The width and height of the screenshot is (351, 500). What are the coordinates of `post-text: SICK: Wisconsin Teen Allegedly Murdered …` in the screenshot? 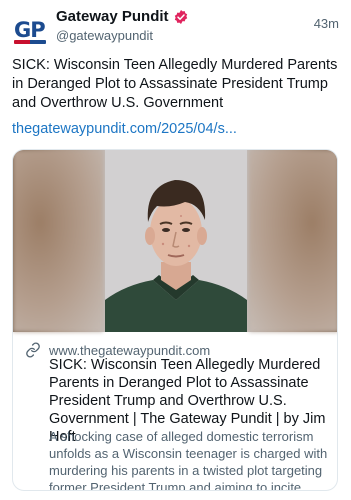 It's located at (175, 84).